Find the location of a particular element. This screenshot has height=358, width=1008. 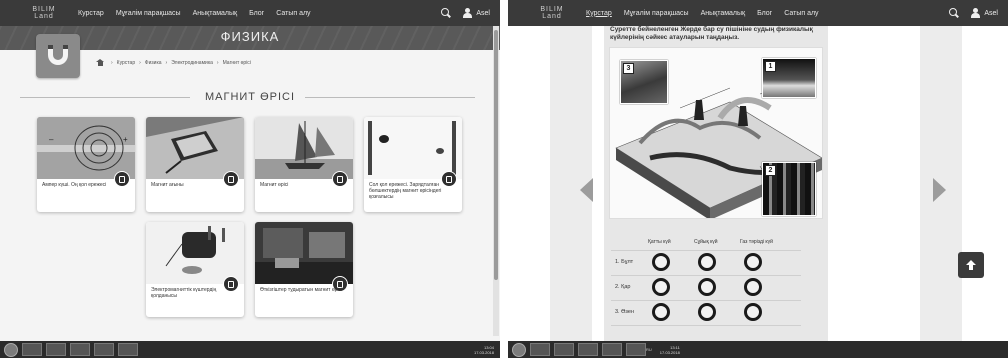

taskbar-clock: 13:11 17.03.2018 is located at coordinates (670, 350).